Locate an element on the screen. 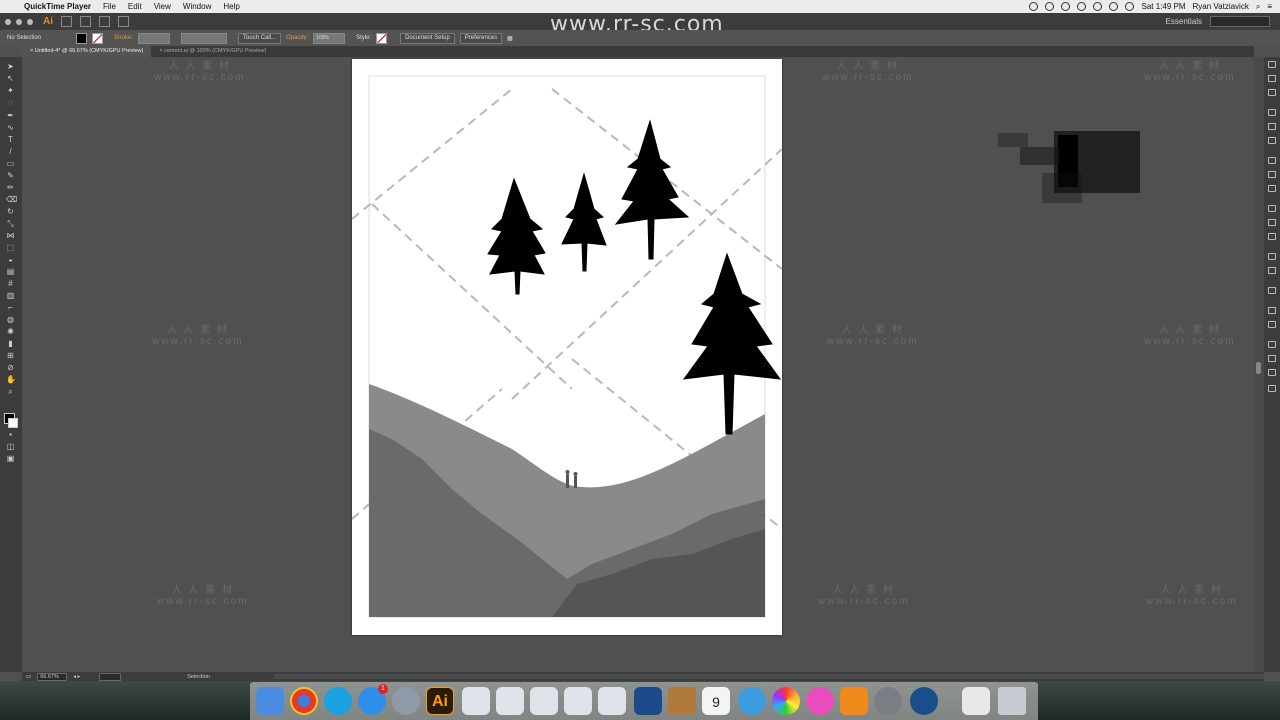 The width and height of the screenshot is (1280, 720). stroke-color-icon is located at coordinates (13, 423).